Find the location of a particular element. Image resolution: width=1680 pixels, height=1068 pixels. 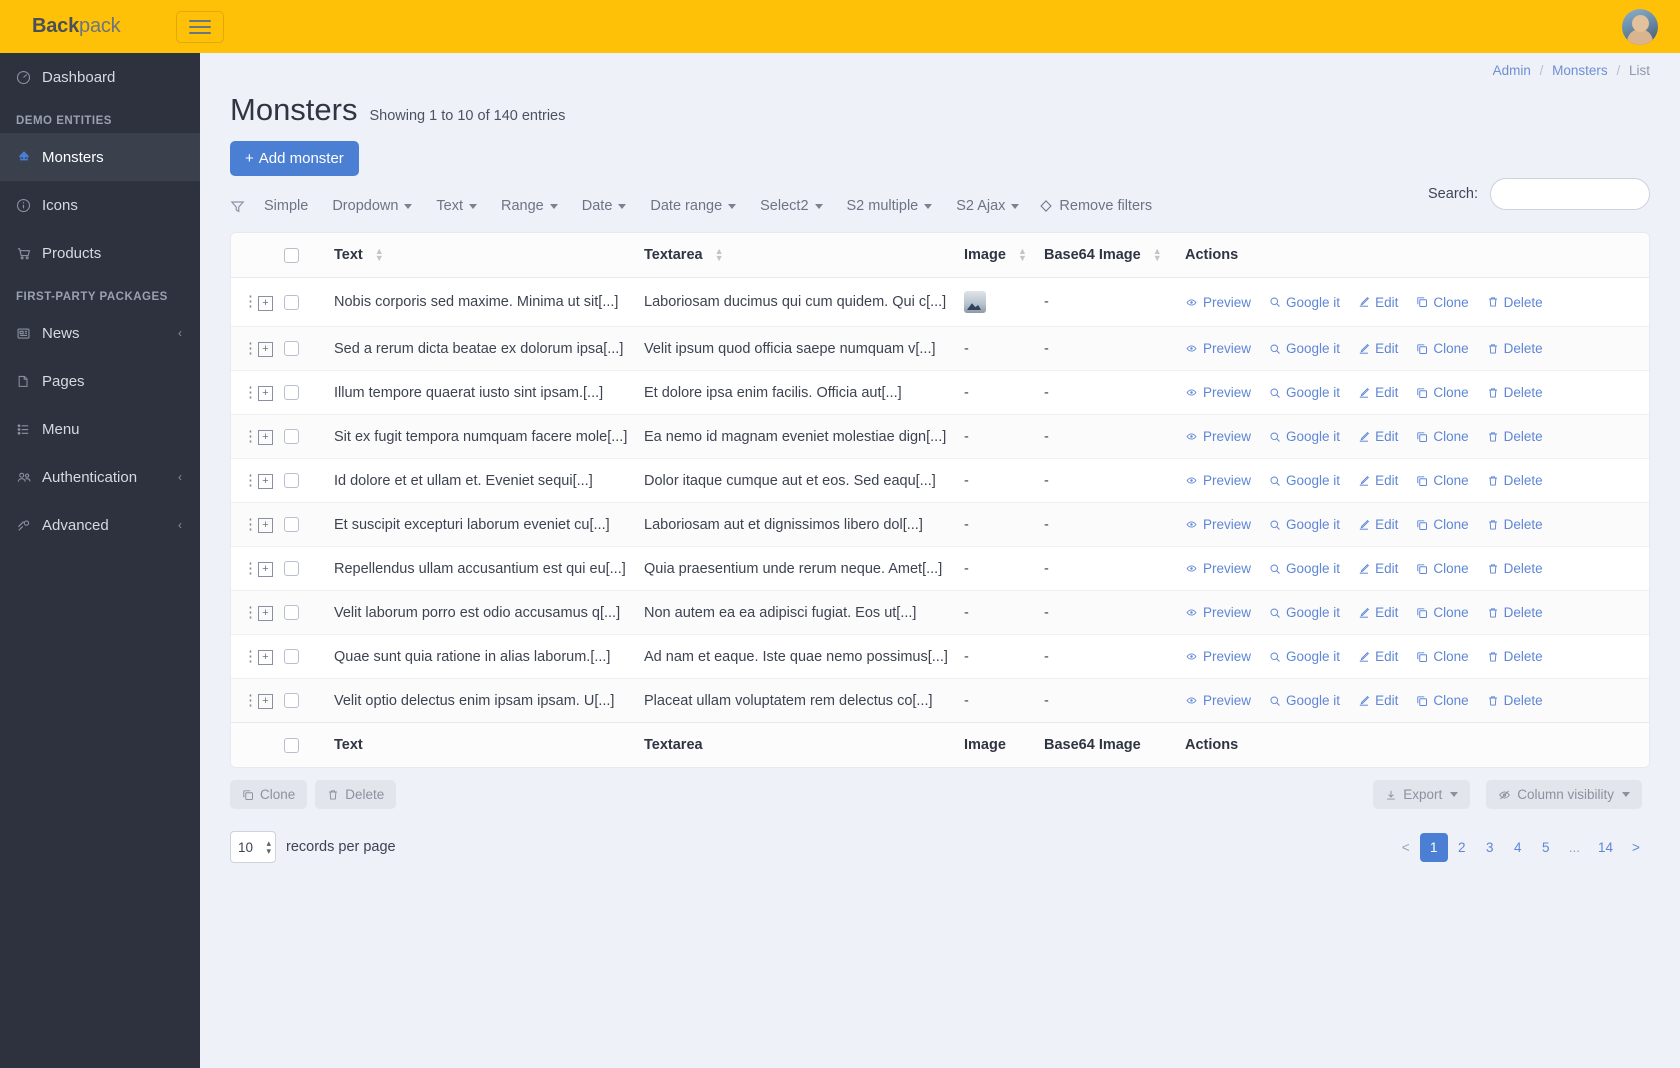

filter-range: Range is located at coordinates (529, 206).